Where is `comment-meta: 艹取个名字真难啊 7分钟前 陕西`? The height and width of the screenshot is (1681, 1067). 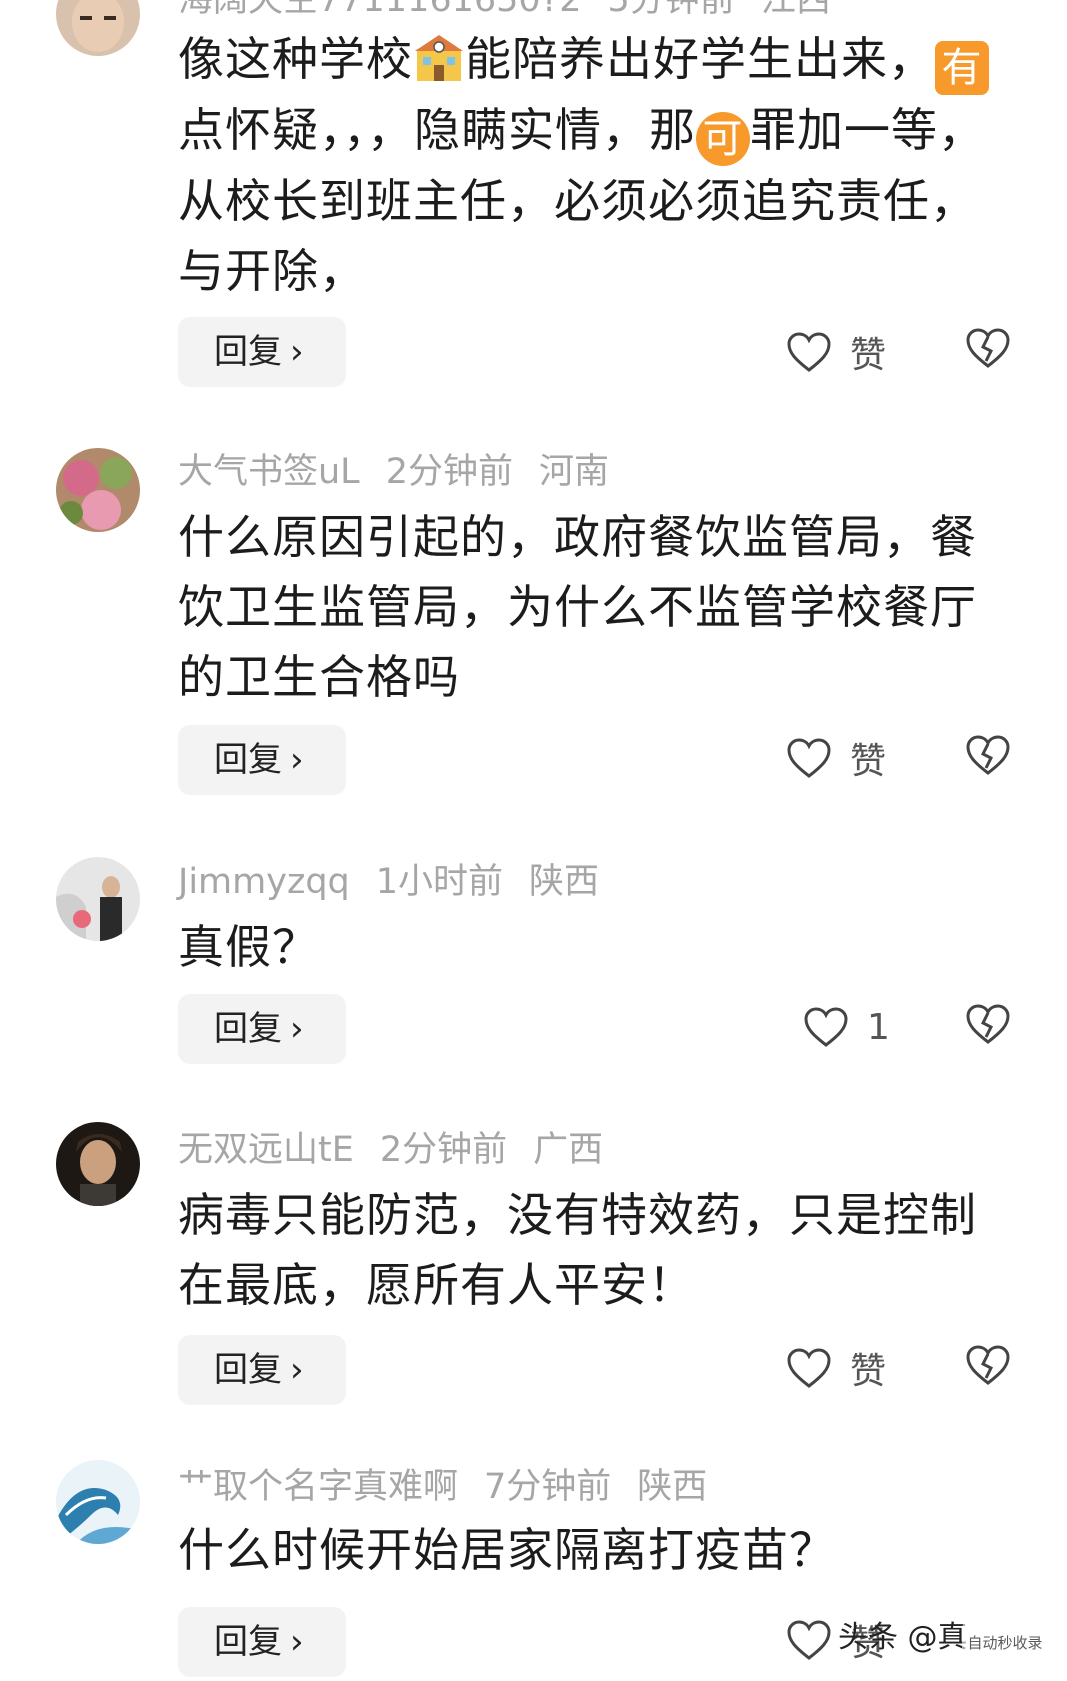 comment-meta: 艹取个名字真难啊 7分钟前 陕西 is located at coordinates (455, 1487).